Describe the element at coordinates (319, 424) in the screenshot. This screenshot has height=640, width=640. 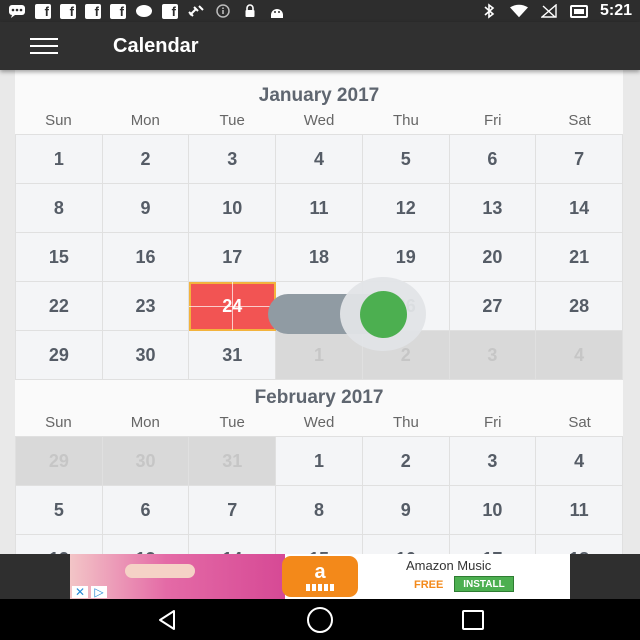
I see `weekday-header: Sun Mon Tue Wed Thu Fri Sat` at that location.